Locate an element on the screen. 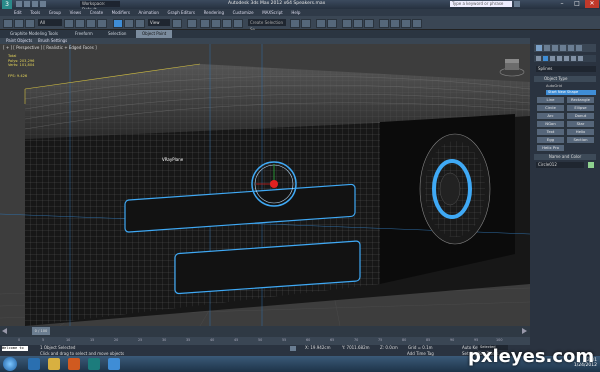  minimize-button: – is located at coordinates (562, 4).